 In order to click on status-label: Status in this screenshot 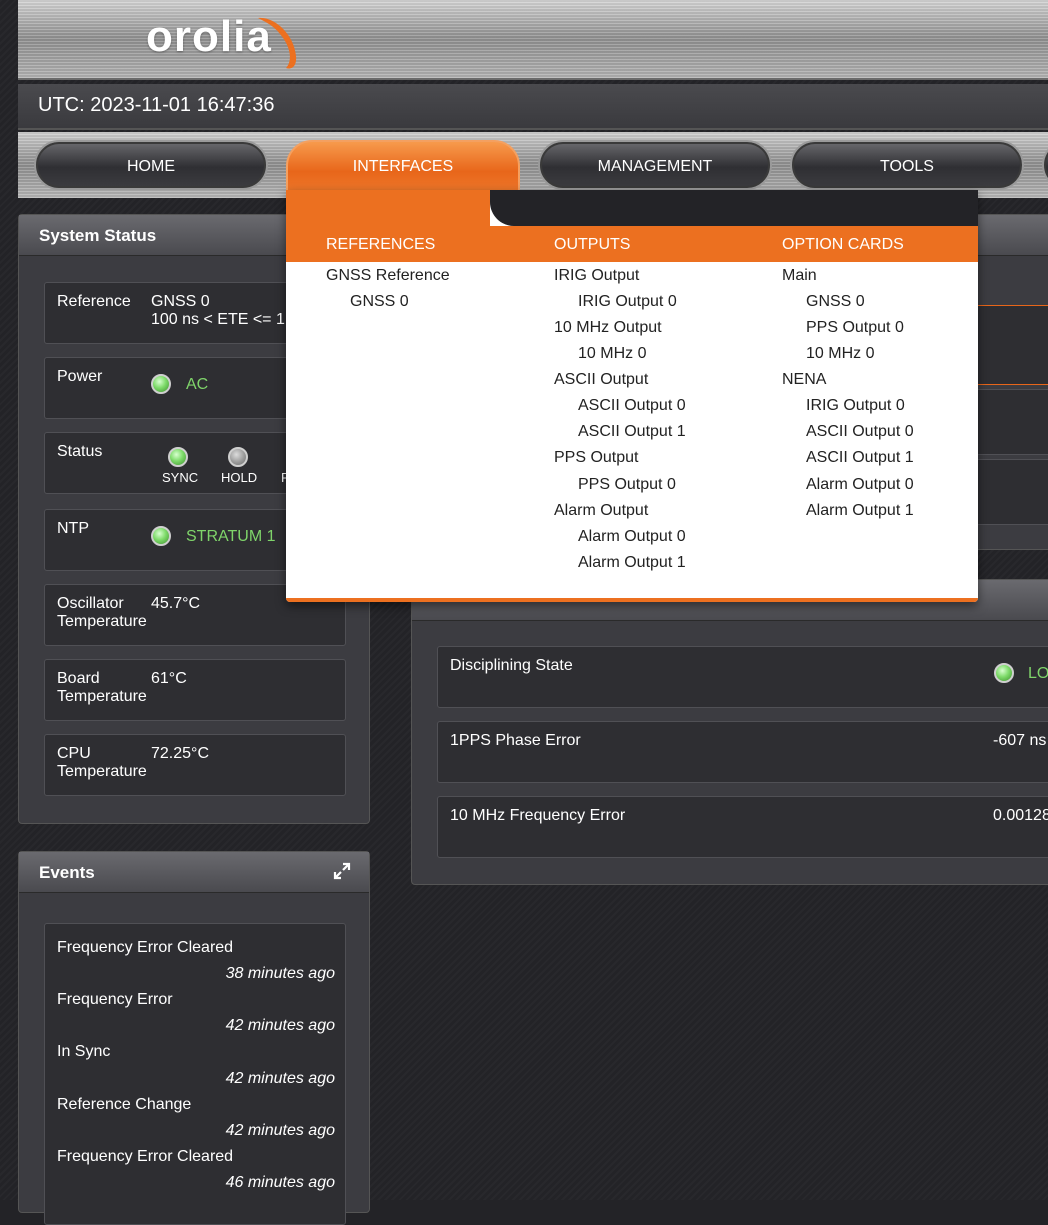, I will do `click(80, 451)`.